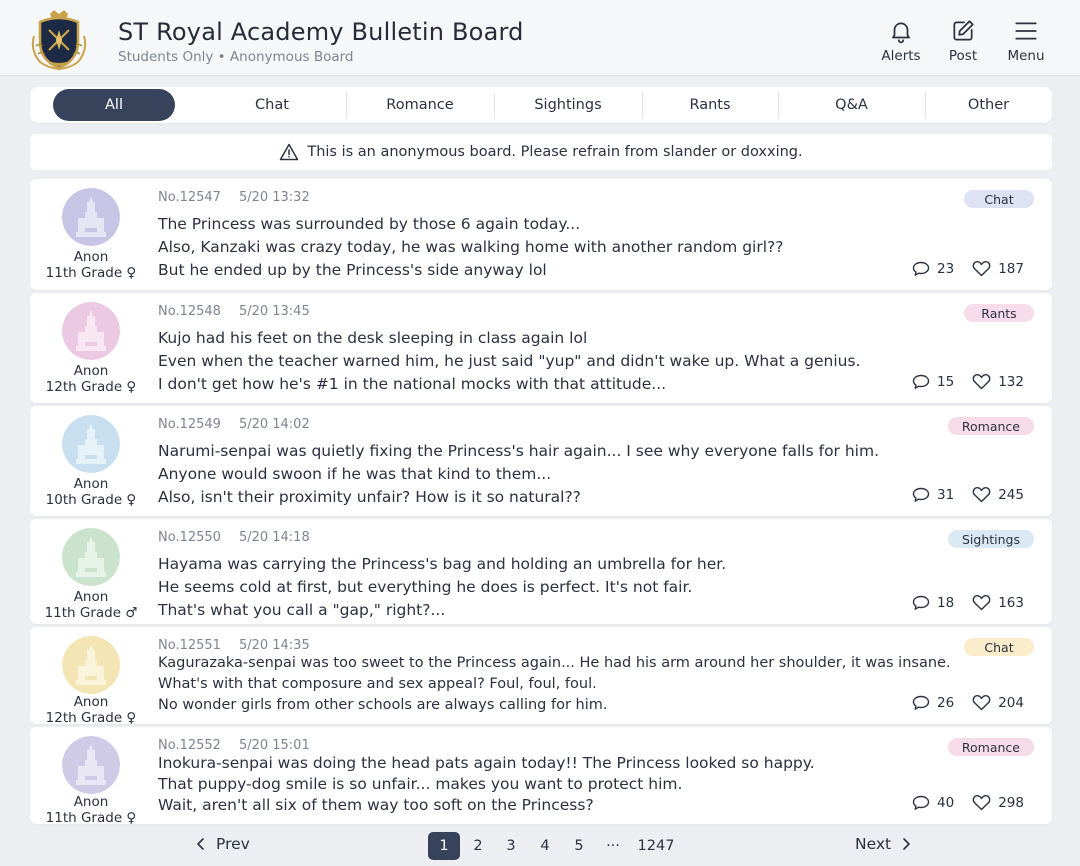 The width and height of the screenshot is (1080, 866). I want to click on author-grade: 10th Grade ♀, so click(91, 500).